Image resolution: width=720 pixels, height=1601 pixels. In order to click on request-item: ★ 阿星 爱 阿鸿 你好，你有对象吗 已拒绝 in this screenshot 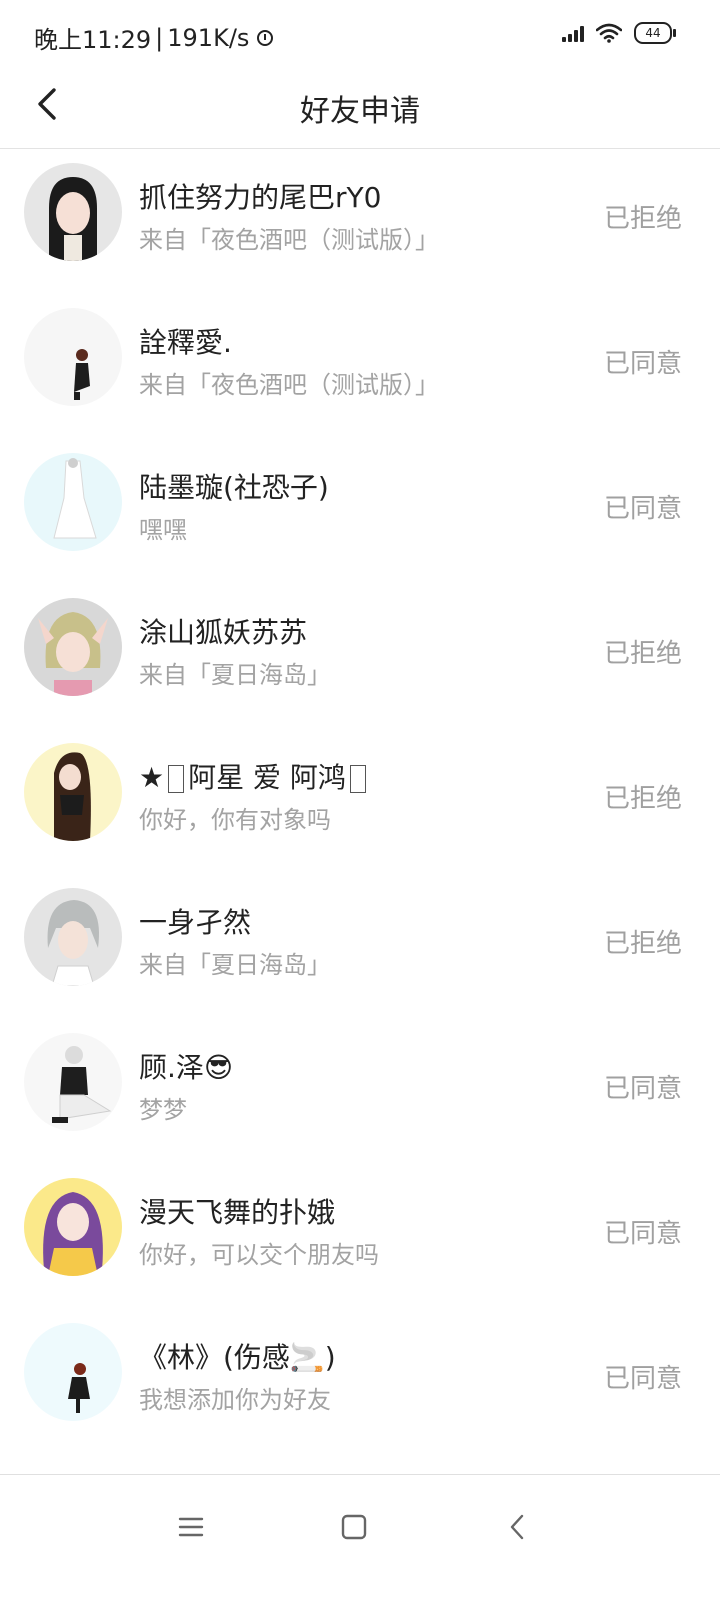, I will do `click(360, 802)`.